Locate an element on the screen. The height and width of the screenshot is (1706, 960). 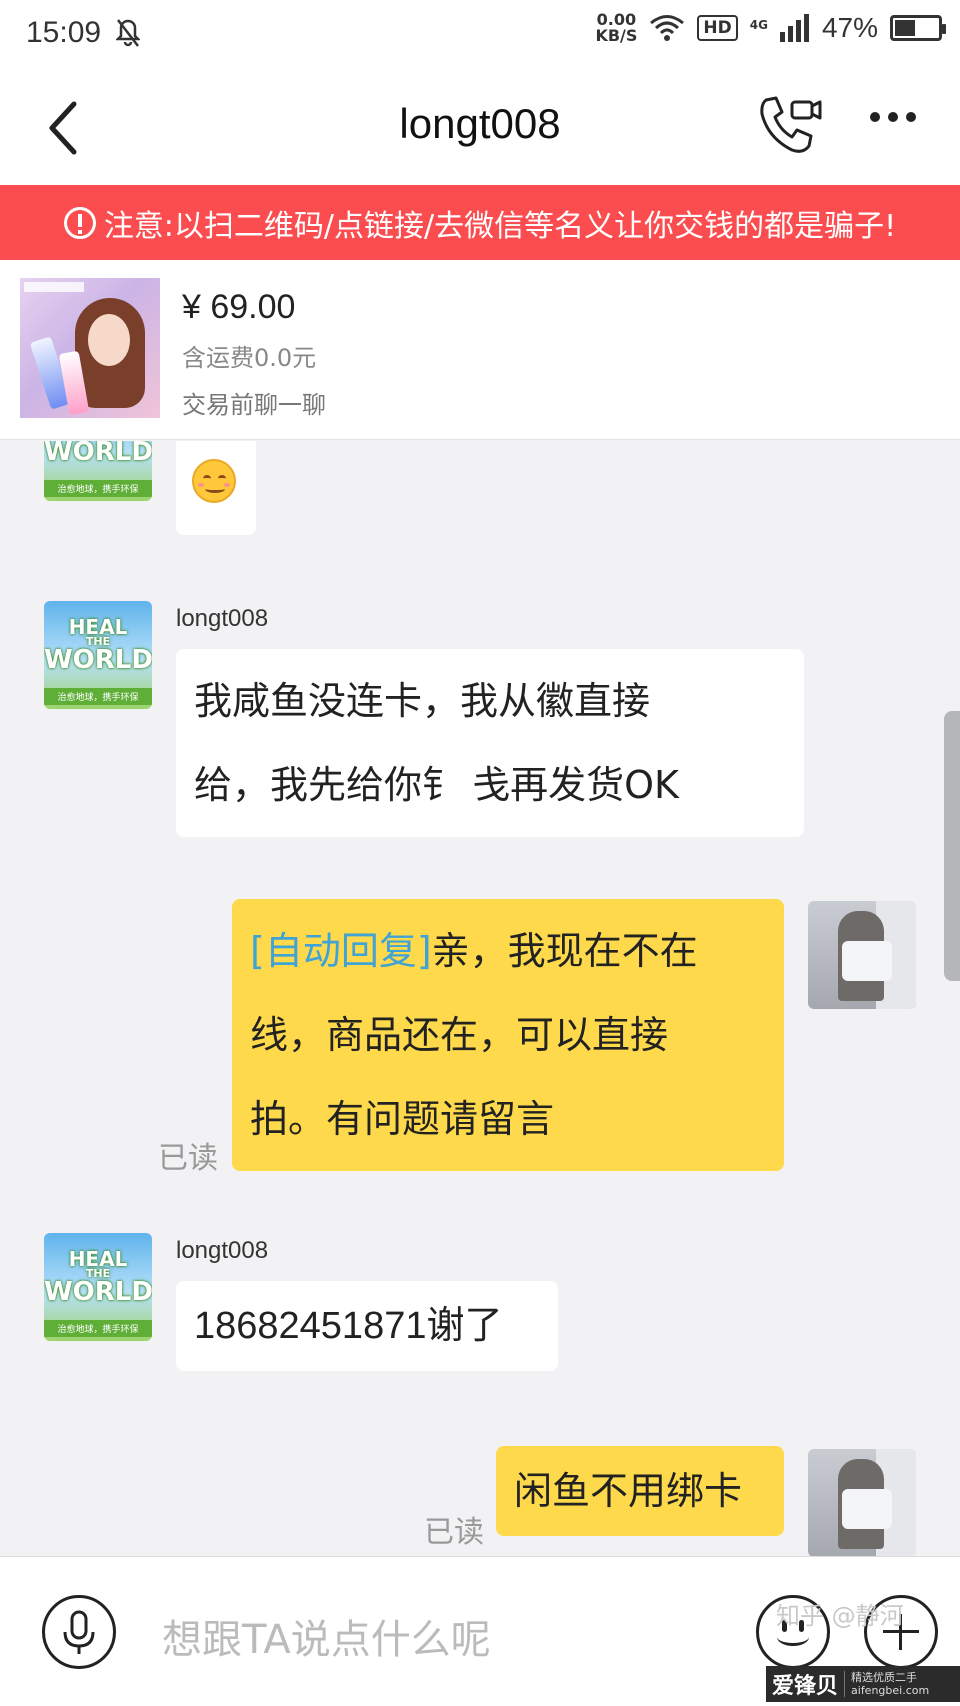
message-line: 18682451871谢了 is located at coordinates (348, 1326).